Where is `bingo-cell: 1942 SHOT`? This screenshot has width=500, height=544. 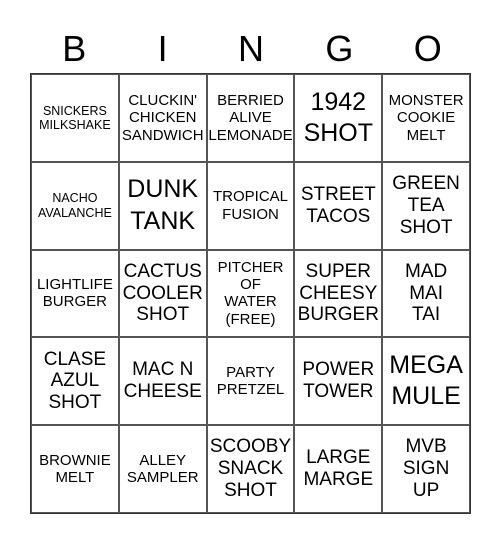
bingo-cell: 1942 SHOT is located at coordinates (338, 118).